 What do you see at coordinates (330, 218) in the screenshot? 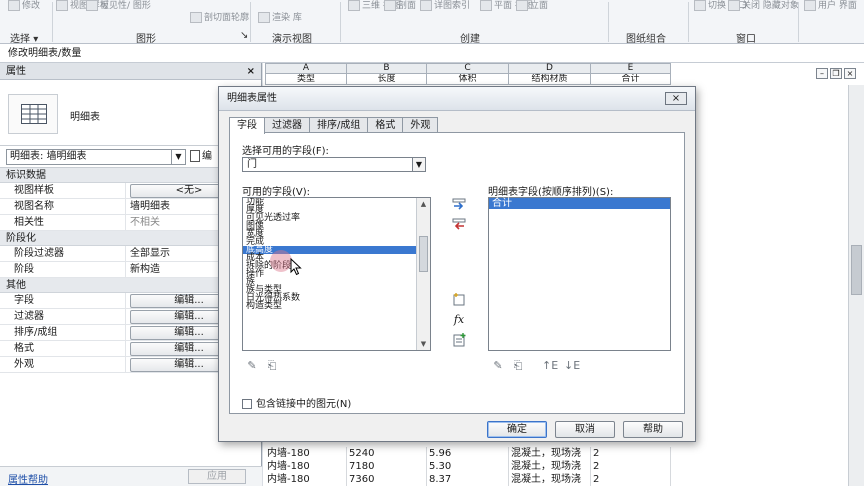
I see `list-item: 可见光透过率` at bounding box center [330, 218].